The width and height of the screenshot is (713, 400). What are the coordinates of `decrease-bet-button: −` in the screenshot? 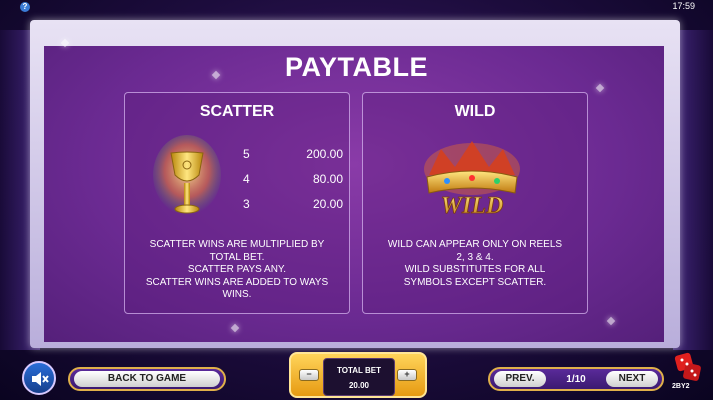 It's located at (309, 375).